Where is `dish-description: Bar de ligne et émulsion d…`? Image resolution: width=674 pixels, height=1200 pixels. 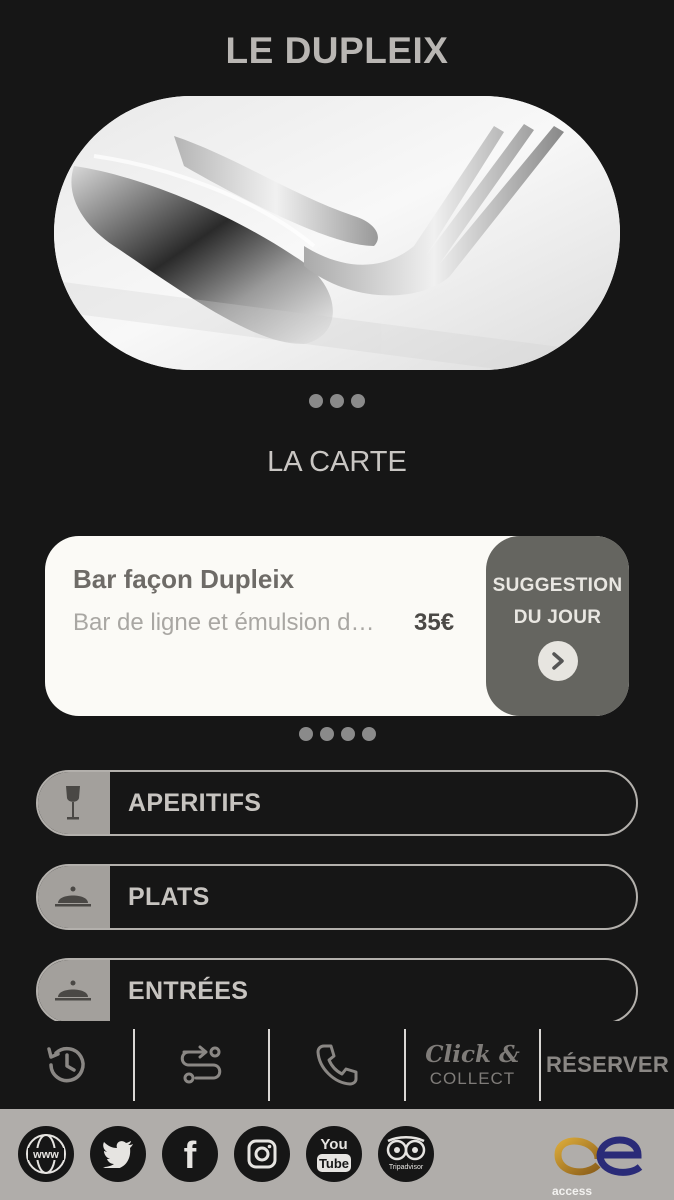 dish-description: Bar de ligne et émulsion d… is located at coordinates (224, 622).